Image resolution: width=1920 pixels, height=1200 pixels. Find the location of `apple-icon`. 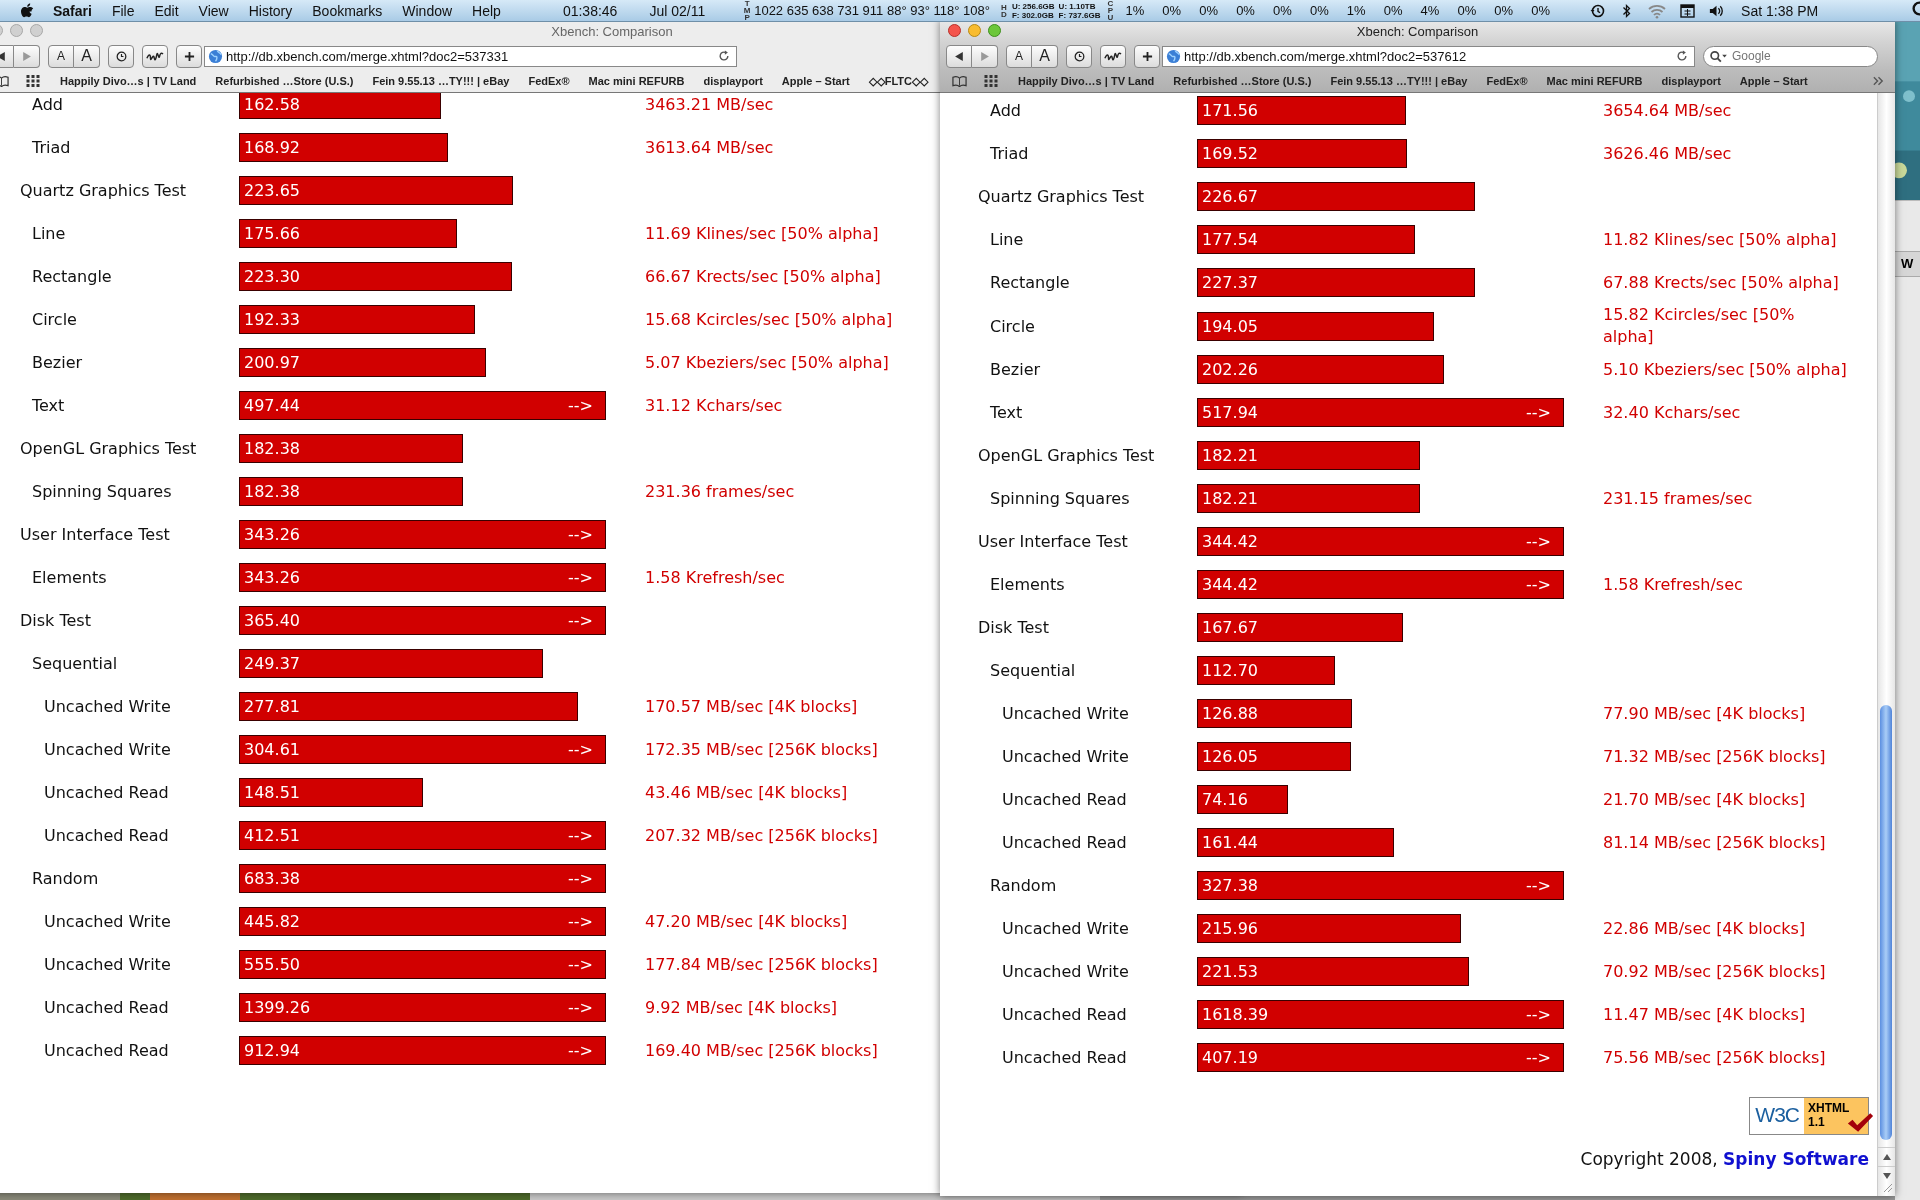

apple-icon is located at coordinates (27, 10).